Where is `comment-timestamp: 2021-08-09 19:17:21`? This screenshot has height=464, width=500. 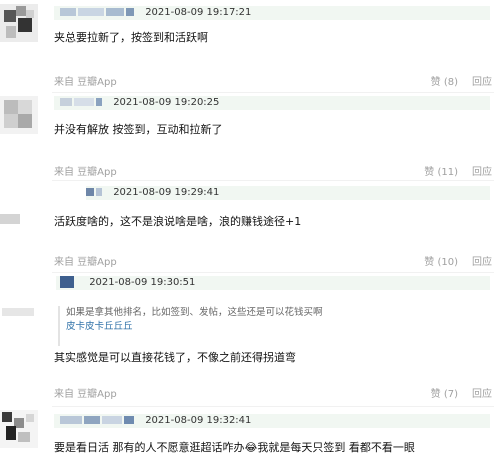 comment-timestamp: 2021-08-09 19:17:21 is located at coordinates (198, 12).